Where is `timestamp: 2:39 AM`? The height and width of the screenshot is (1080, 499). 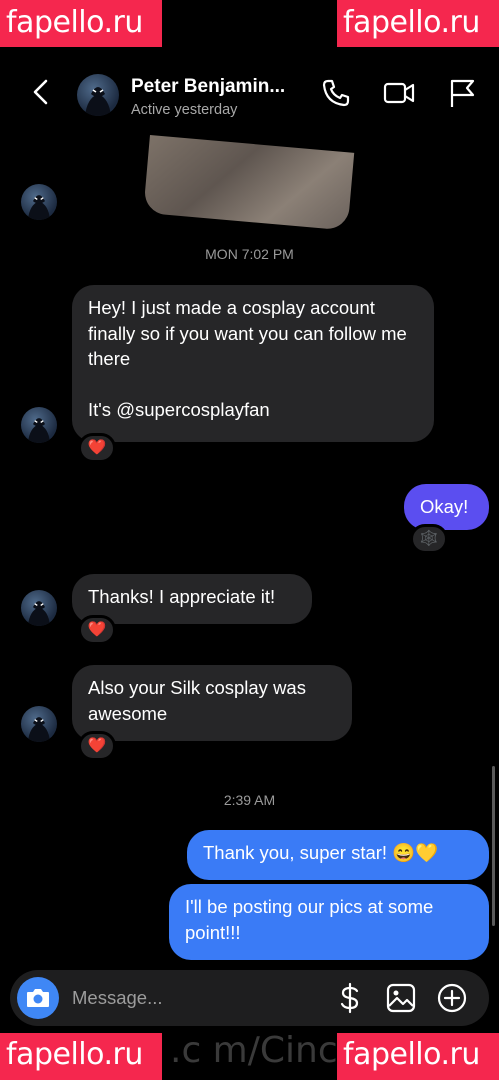
timestamp: 2:39 AM is located at coordinates (249, 800).